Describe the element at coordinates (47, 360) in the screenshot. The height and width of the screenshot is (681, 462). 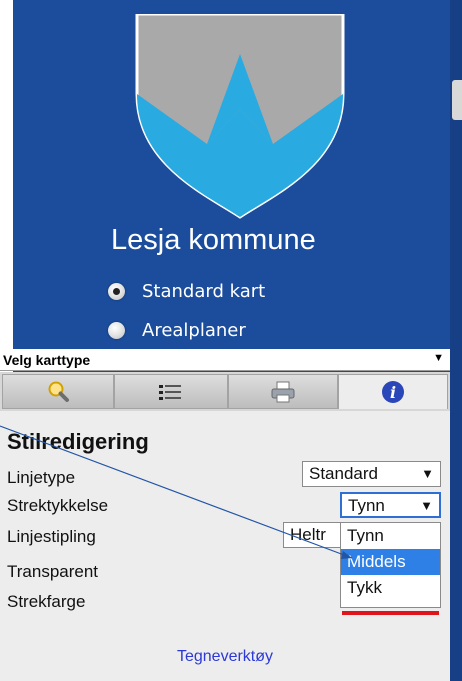
I see `map-type-label: Velg karttype` at that location.